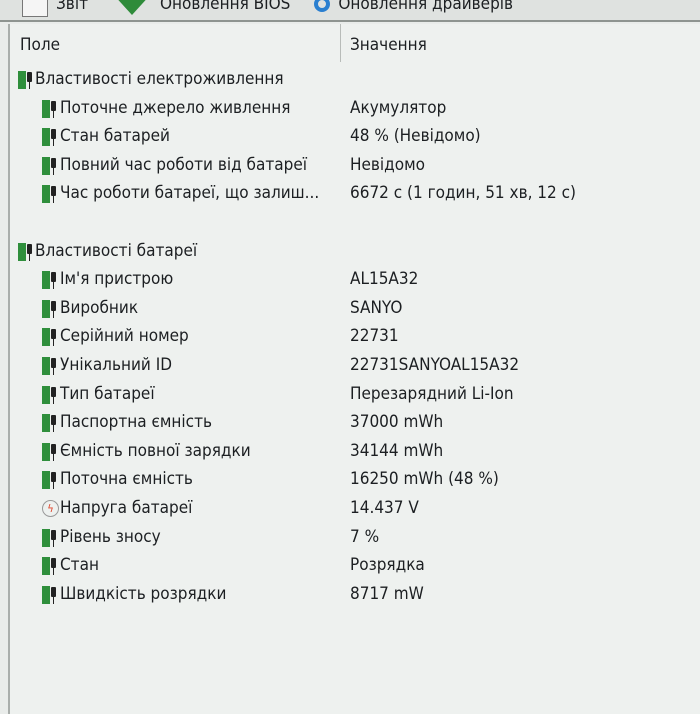  Describe the element at coordinates (159, 79) in the screenshot. I see `group-title: Властивості електроживлення` at that location.